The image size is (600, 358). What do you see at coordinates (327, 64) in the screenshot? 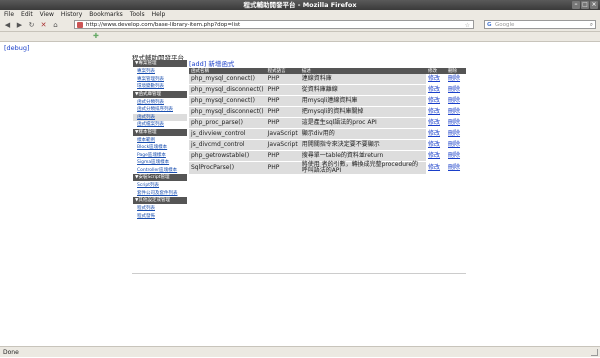
I see `add-function-link: [add] 新增函式` at bounding box center [327, 64].